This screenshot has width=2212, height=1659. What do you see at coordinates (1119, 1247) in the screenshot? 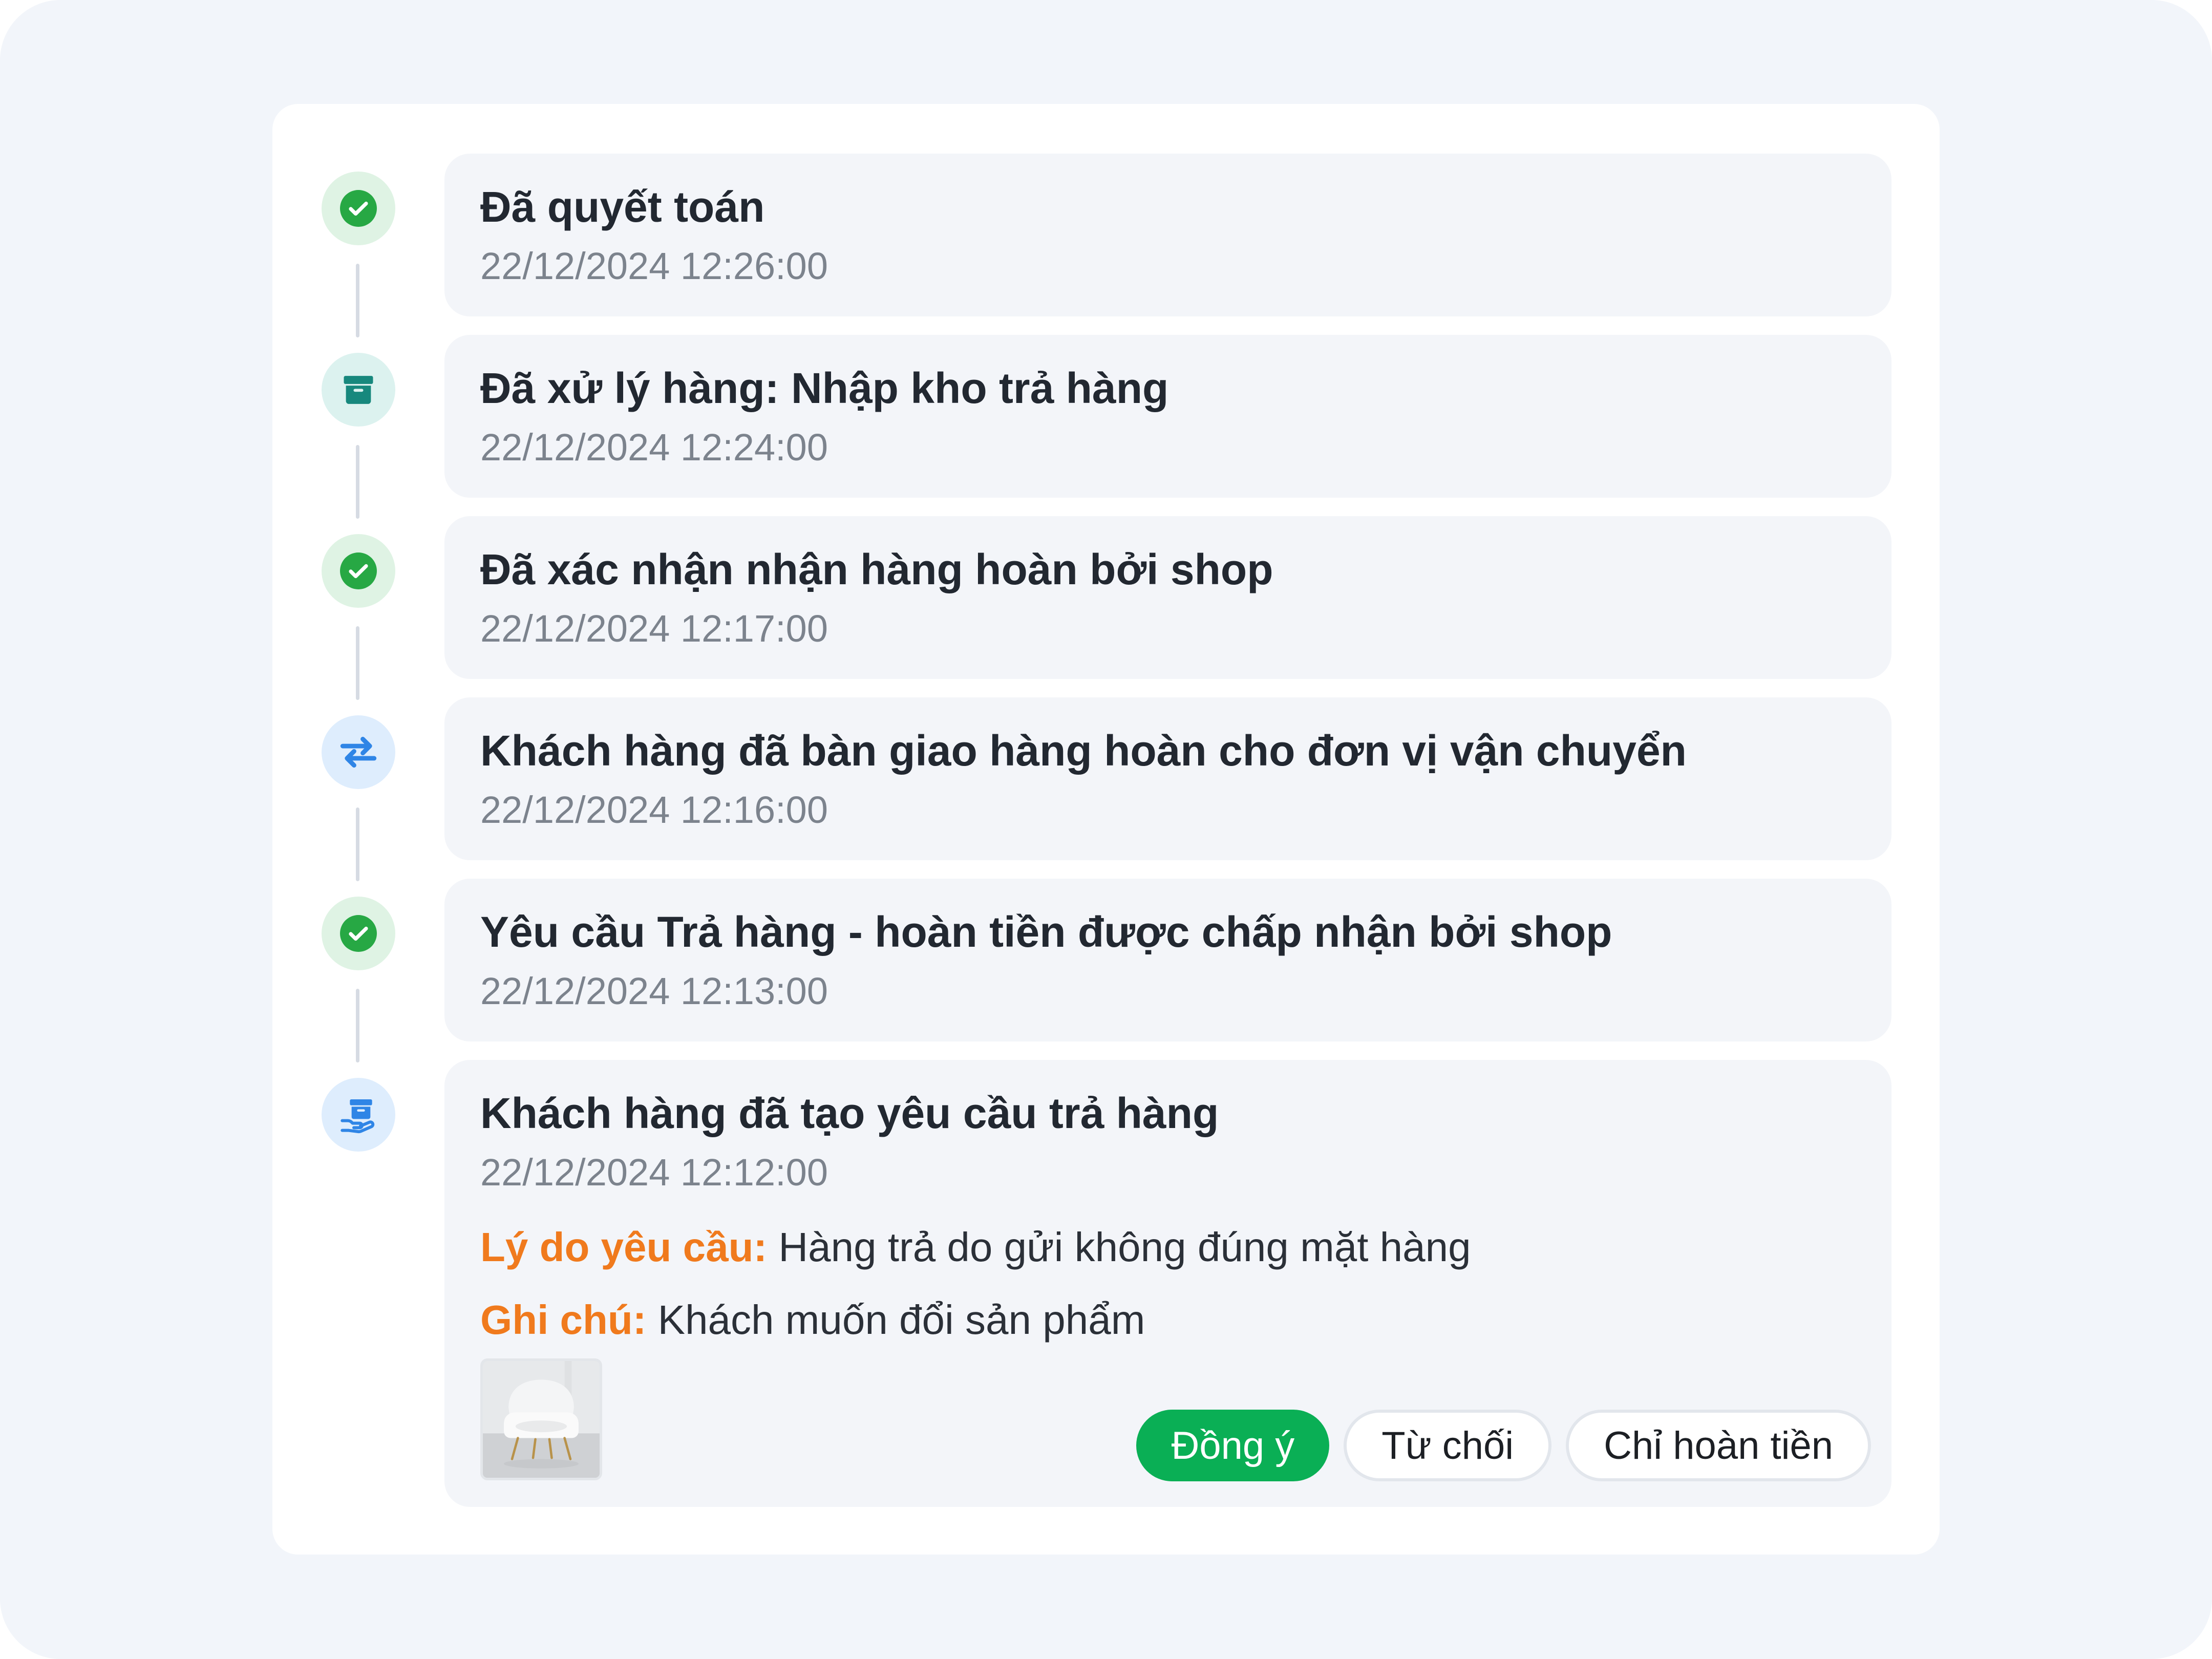
I see `reason-value: Hàng trả do gửi không đúng mặt hàng` at bounding box center [1119, 1247].